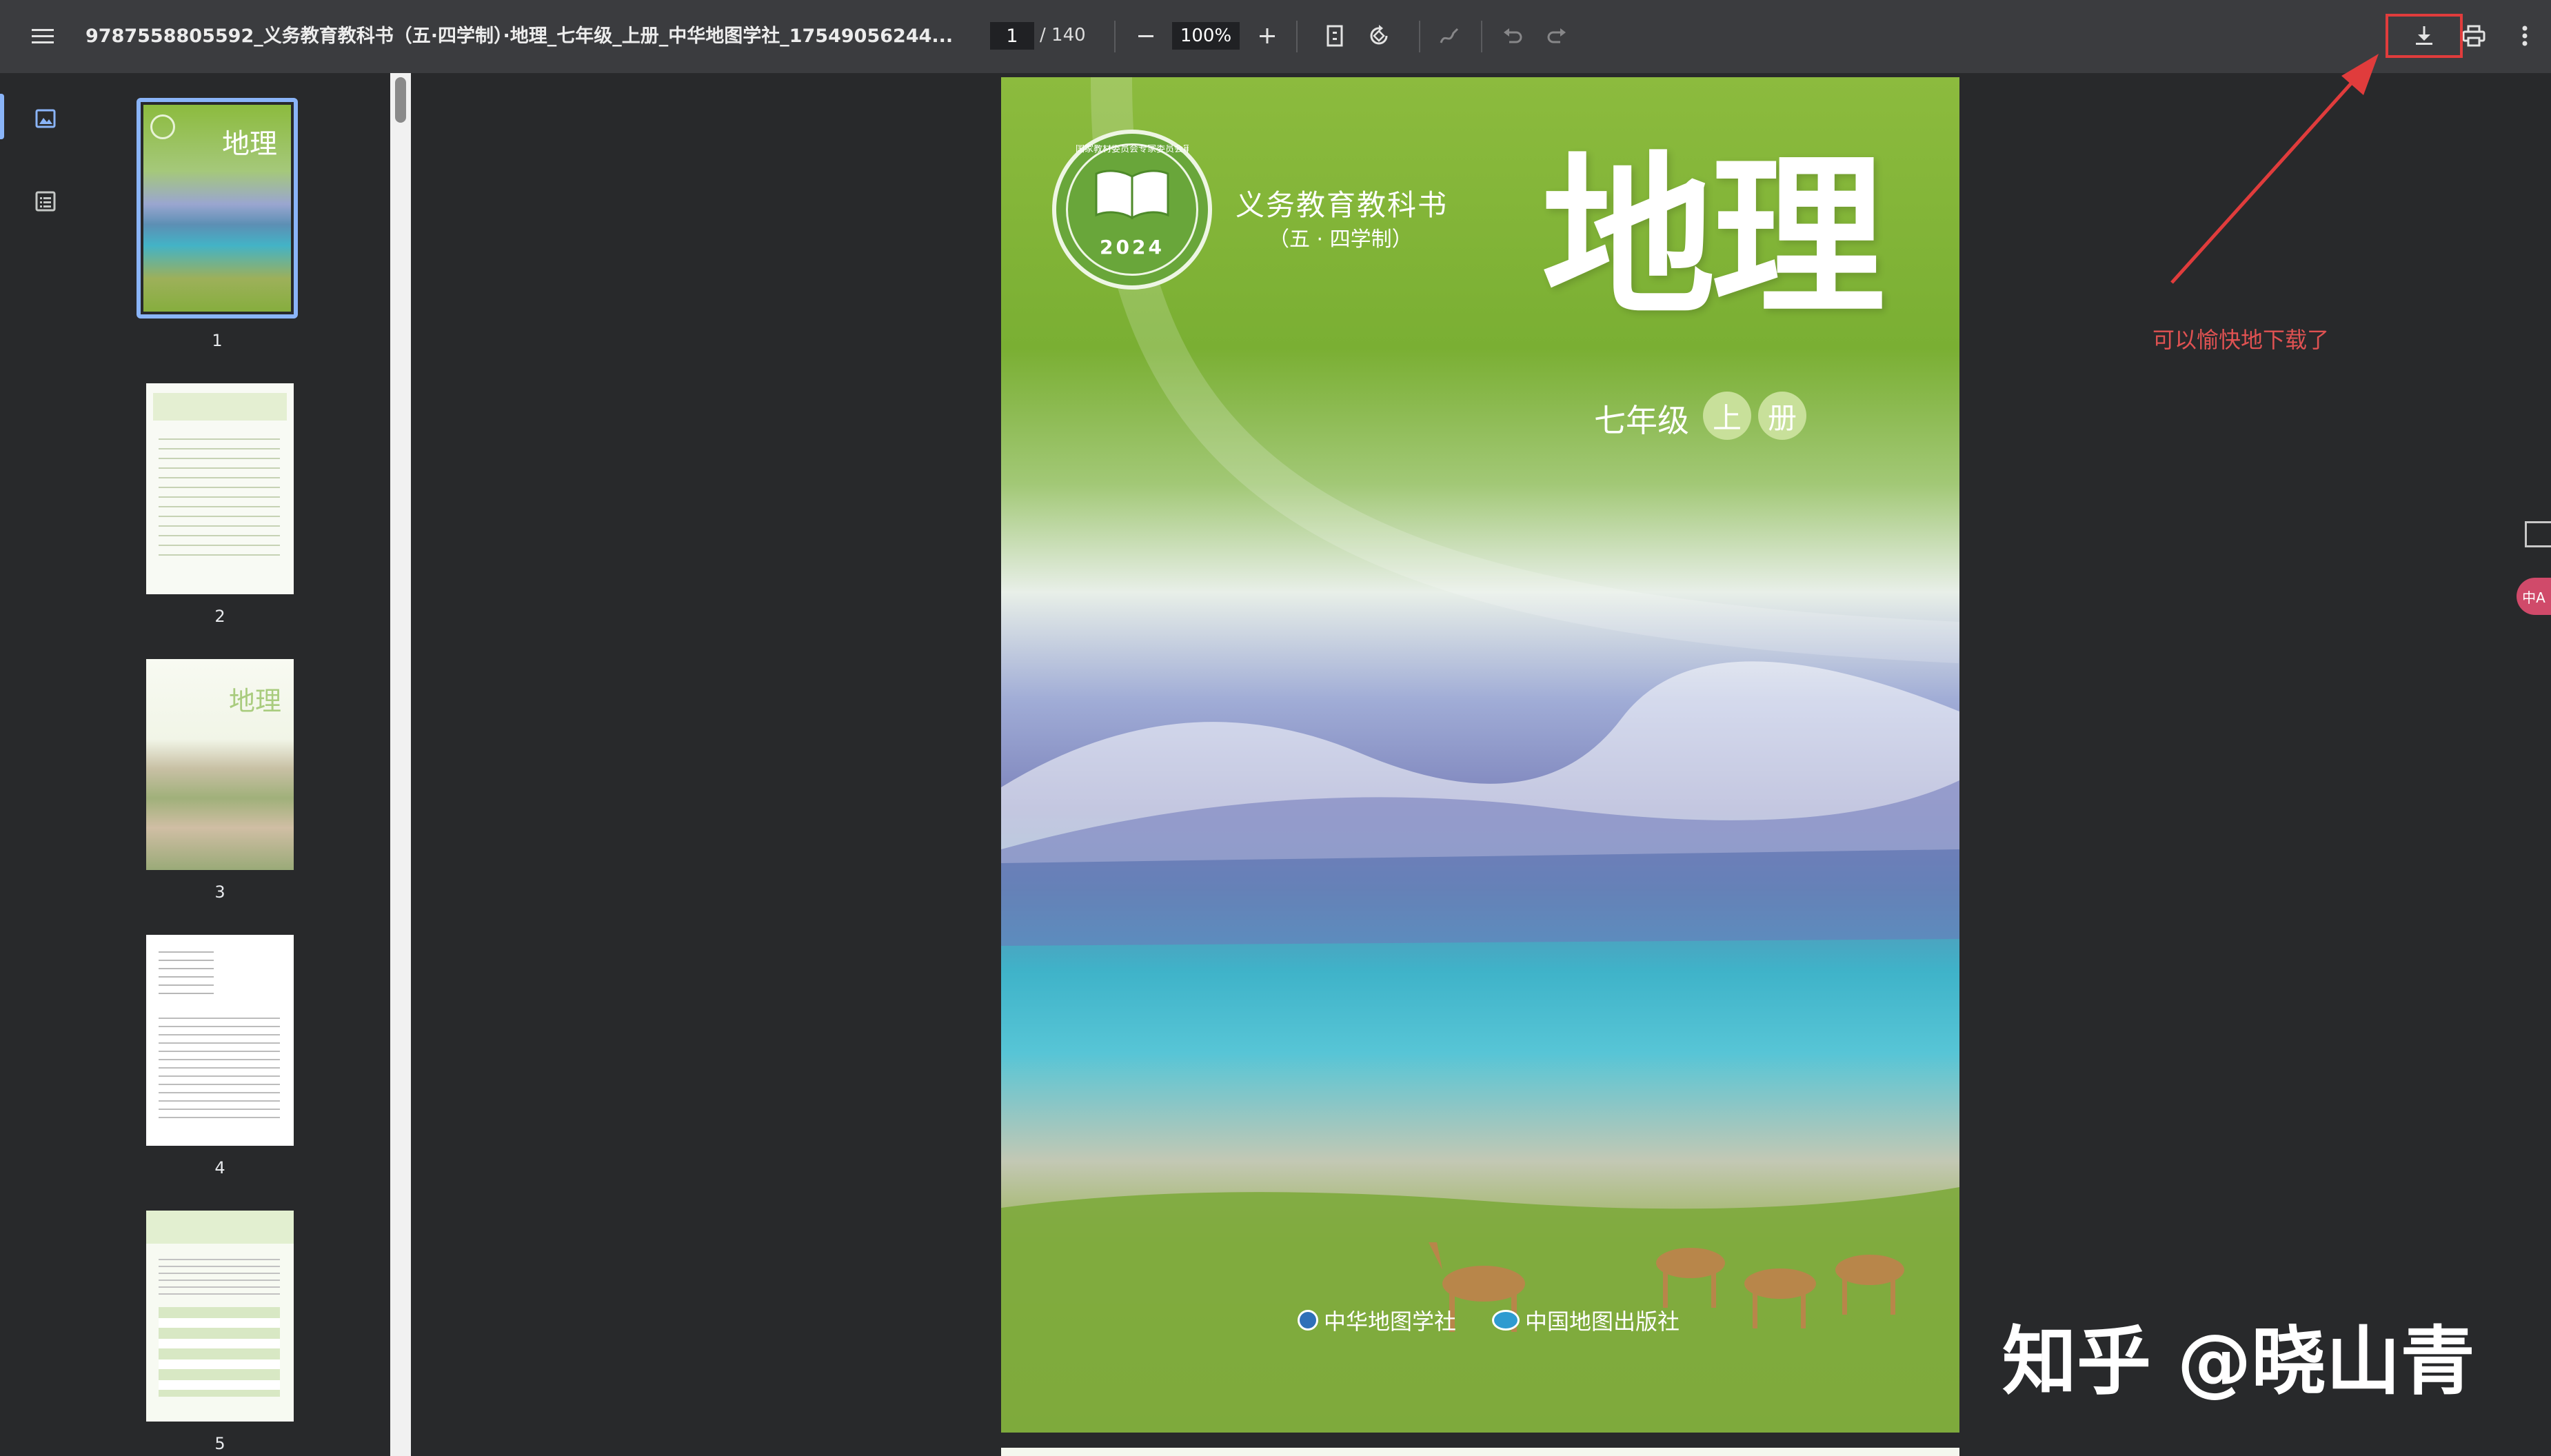  Describe the element at coordinates (1666, 1287) in the screenshot. I see `antelope-illustration` at that location.